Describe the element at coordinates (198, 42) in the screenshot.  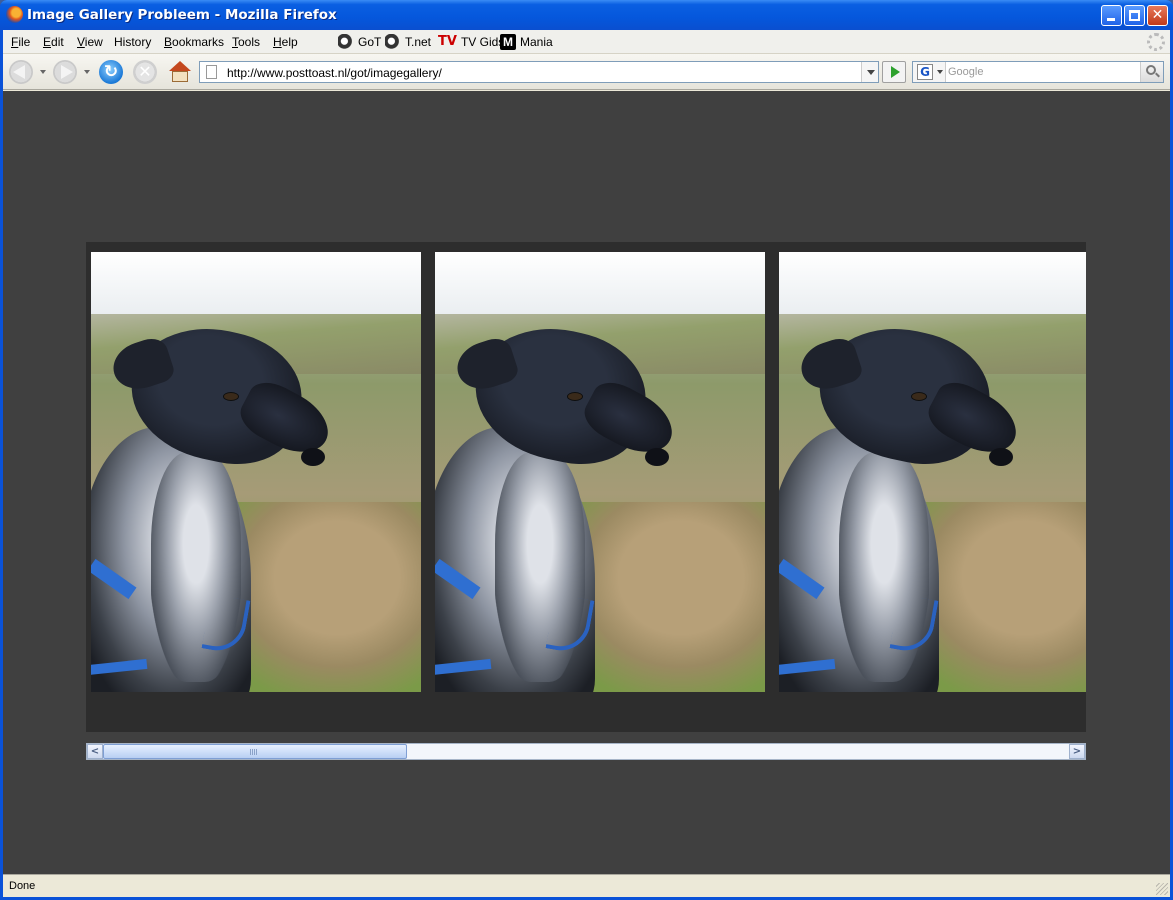
I see `menu-bookmarks-label: ookmarks` at that location.